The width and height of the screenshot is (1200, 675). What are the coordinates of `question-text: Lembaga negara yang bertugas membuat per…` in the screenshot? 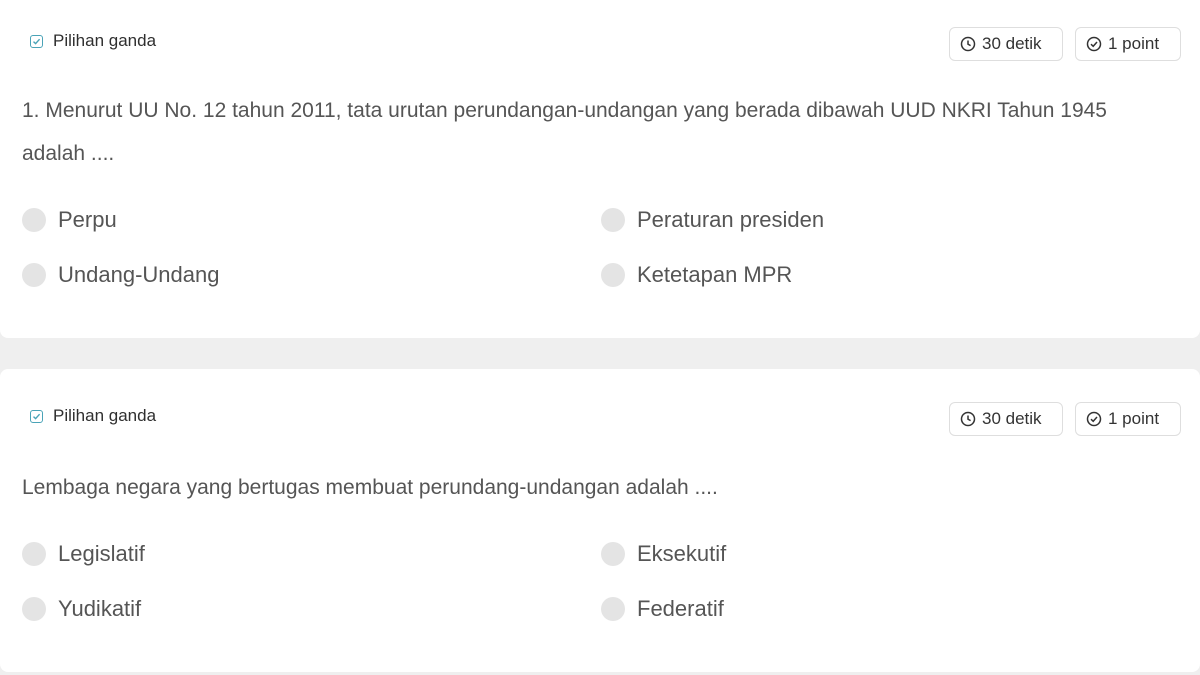 It's located at (370, 487).